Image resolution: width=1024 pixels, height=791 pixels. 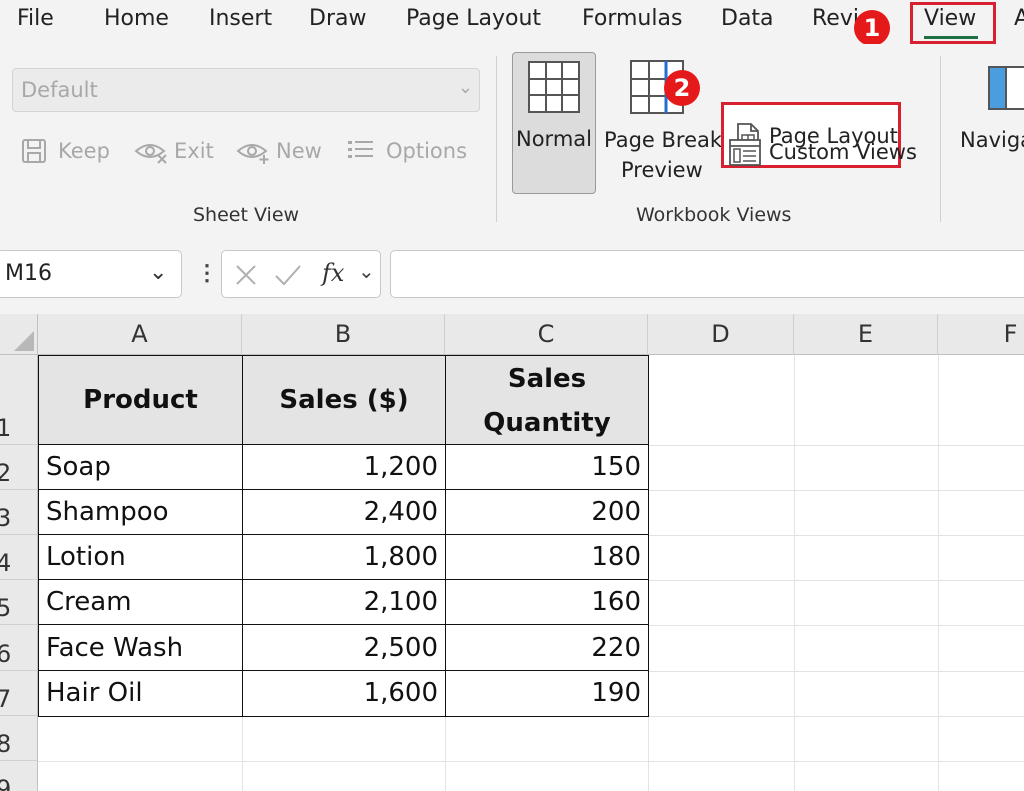 What do you see at coordinates (991, 123) in the screenshot?
I see `navigation-button: Naviga` at bounding box center [991, 123].